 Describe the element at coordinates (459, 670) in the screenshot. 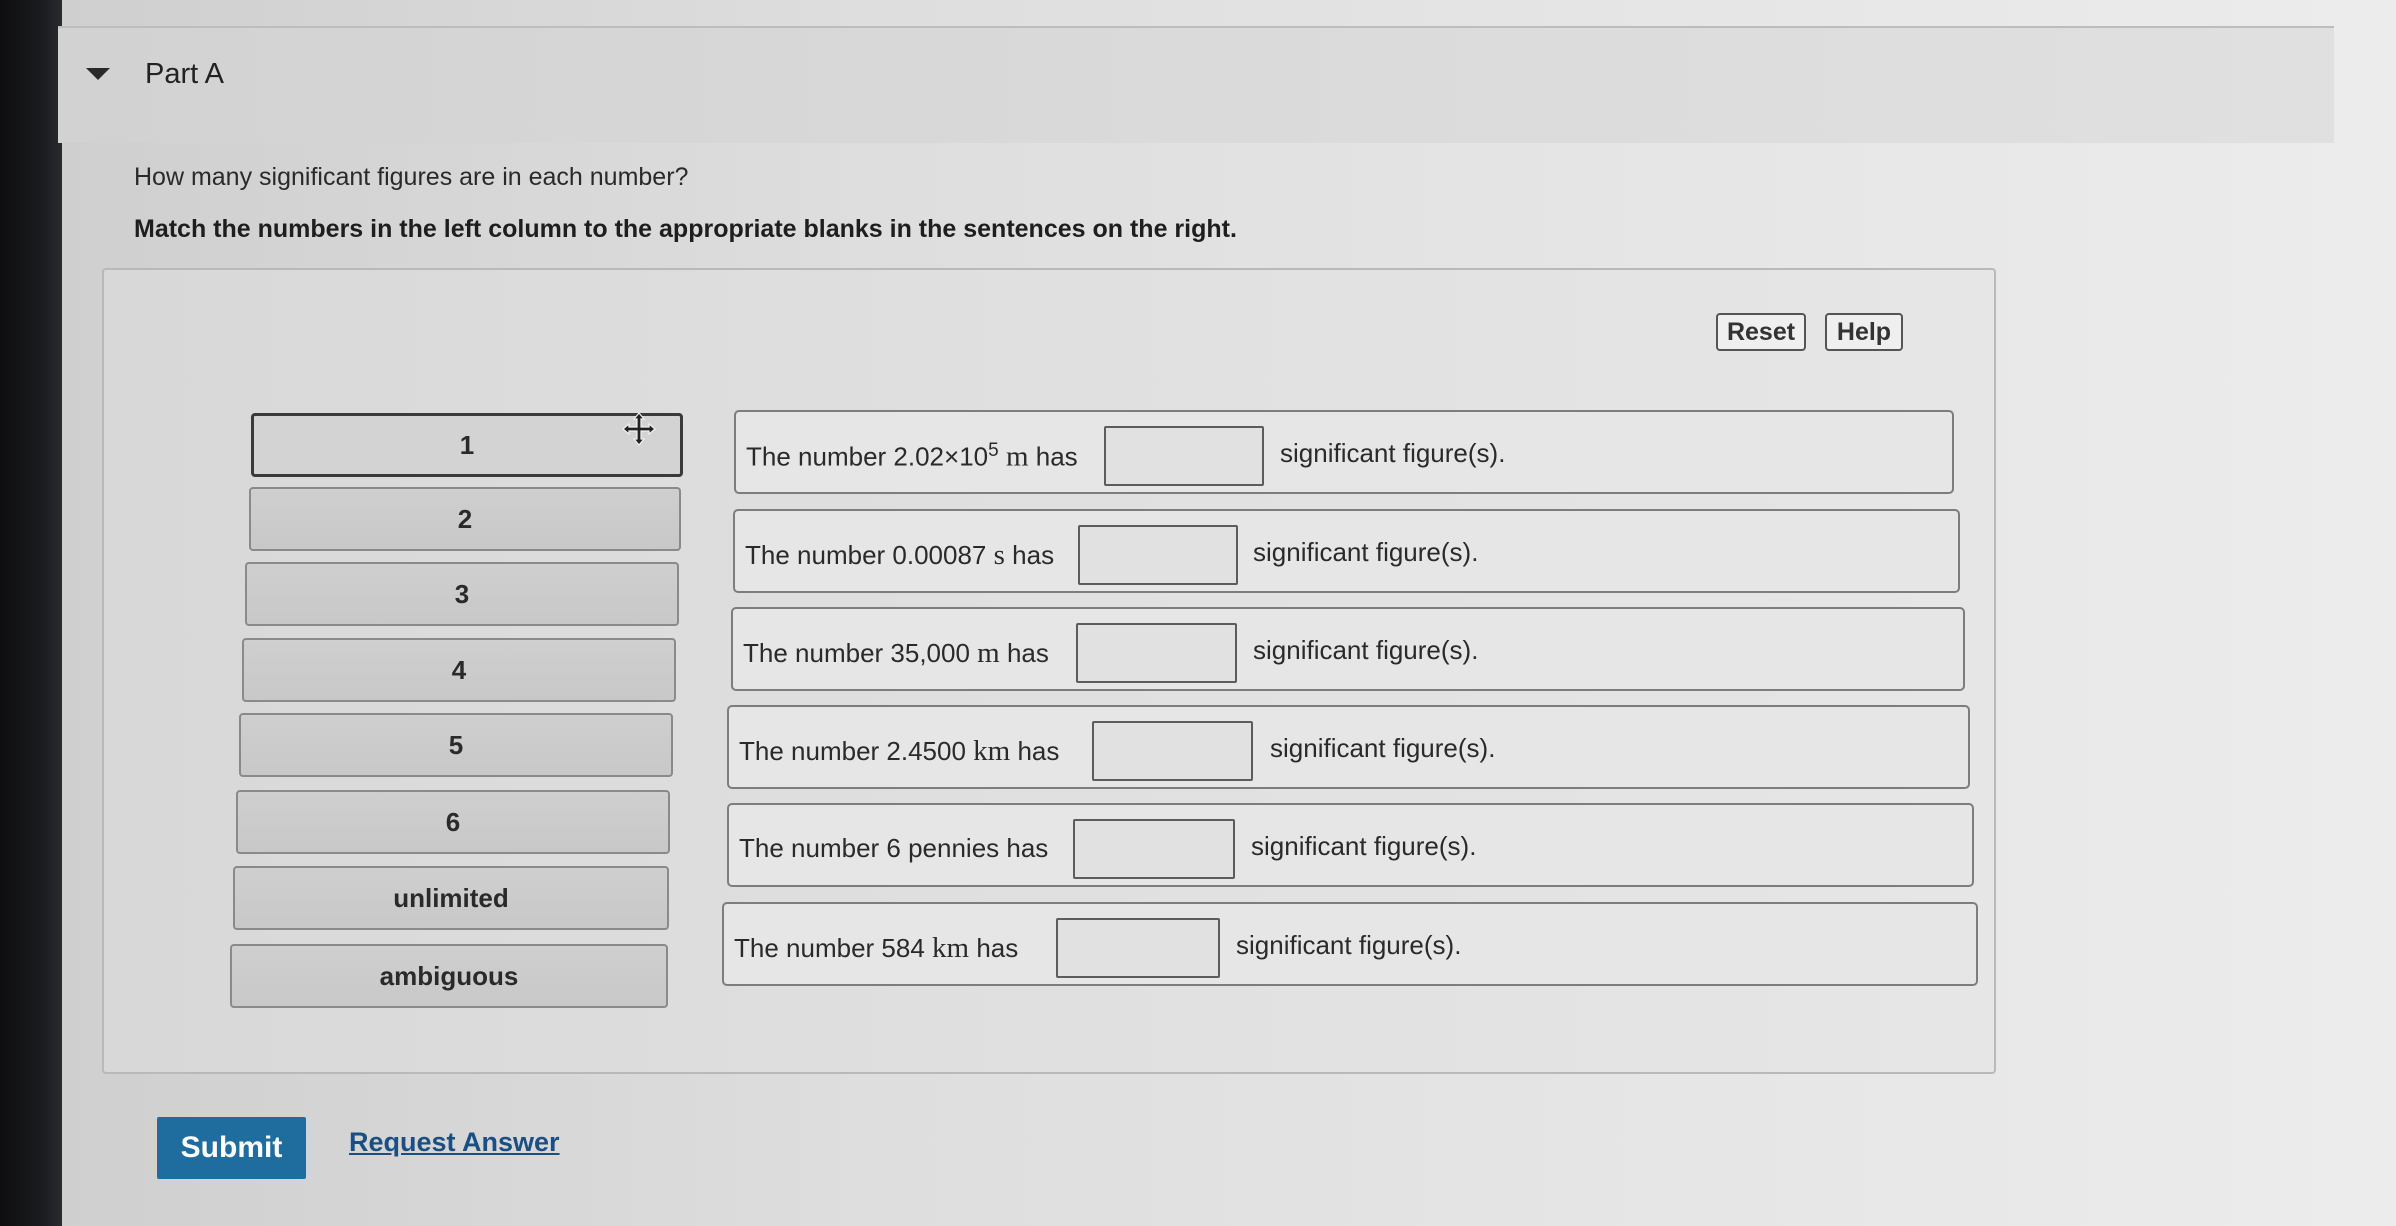

I see `choice-4: 4` at that location.